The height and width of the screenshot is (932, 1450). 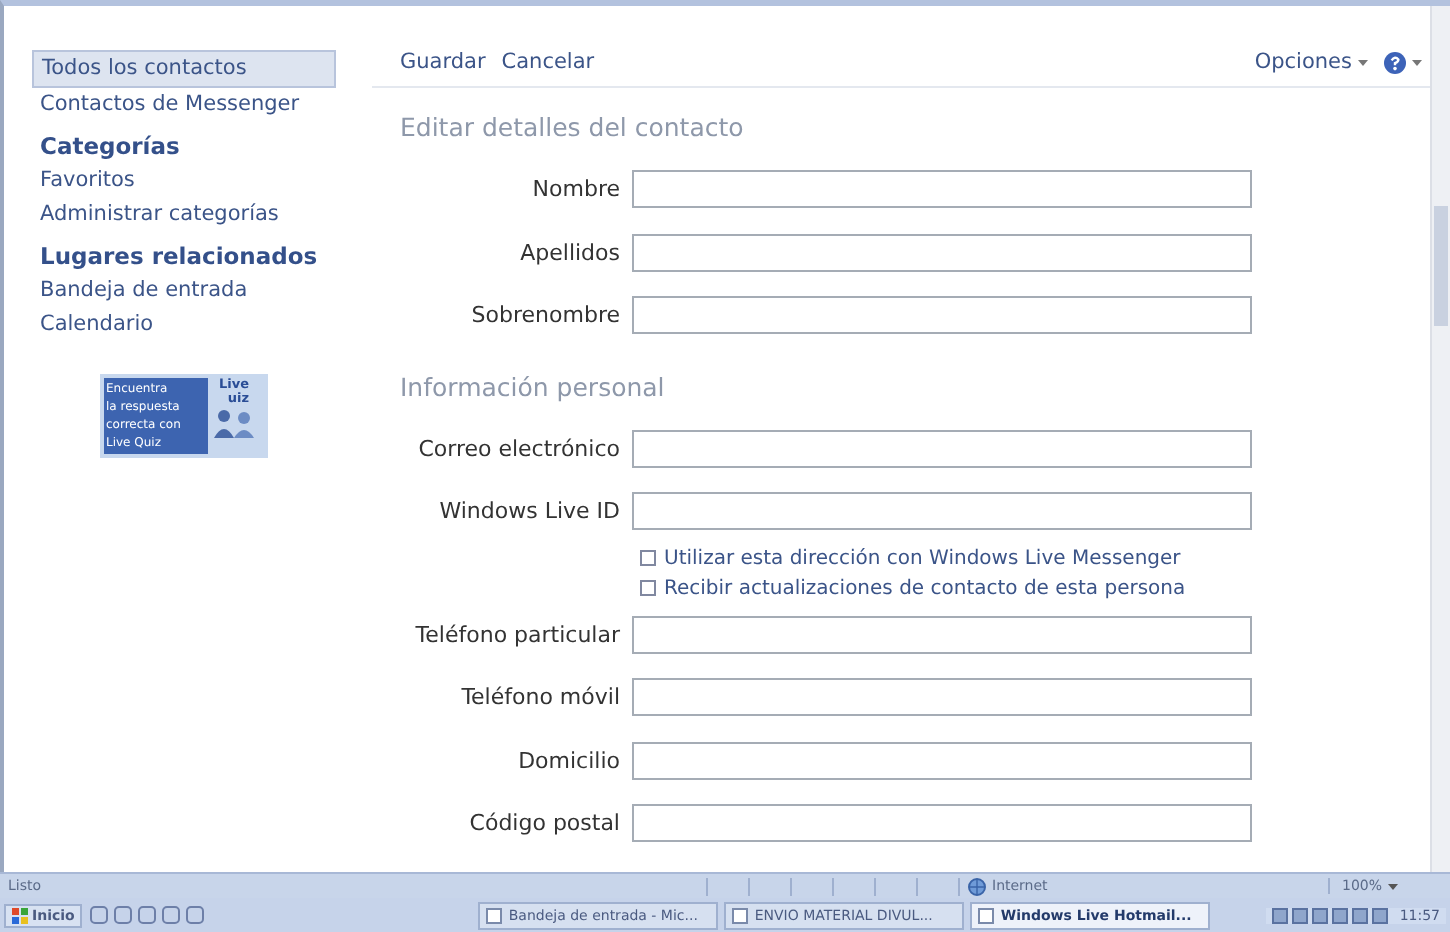 I want to click on help-icon, so click(x=1395, y=62).